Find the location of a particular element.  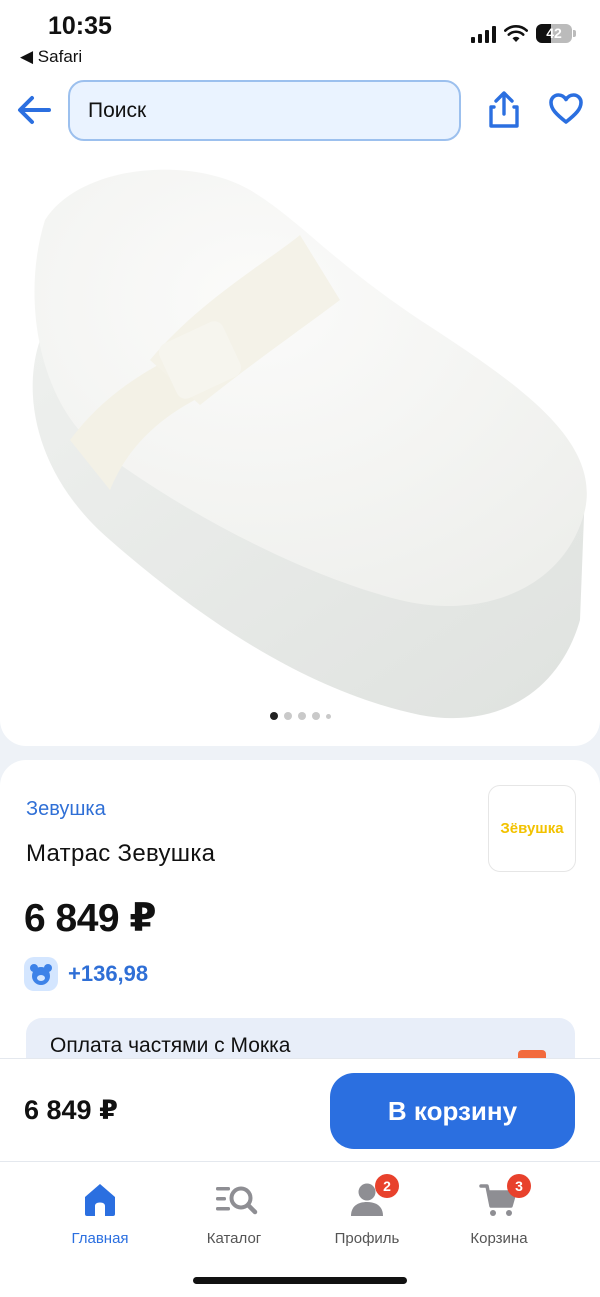

heart-icon is located at coordinates (566, 108).